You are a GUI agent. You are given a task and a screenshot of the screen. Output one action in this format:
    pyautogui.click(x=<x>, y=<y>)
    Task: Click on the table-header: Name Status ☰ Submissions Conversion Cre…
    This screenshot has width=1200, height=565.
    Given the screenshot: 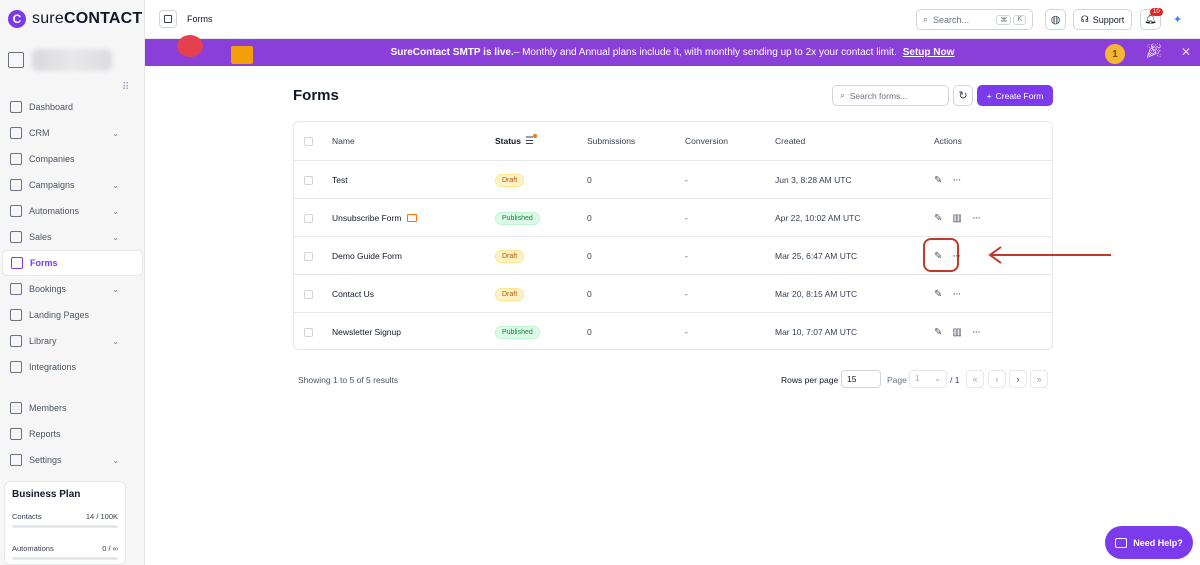 What is the action you would take?
    pyautogui.click(x=673, y=141)
    